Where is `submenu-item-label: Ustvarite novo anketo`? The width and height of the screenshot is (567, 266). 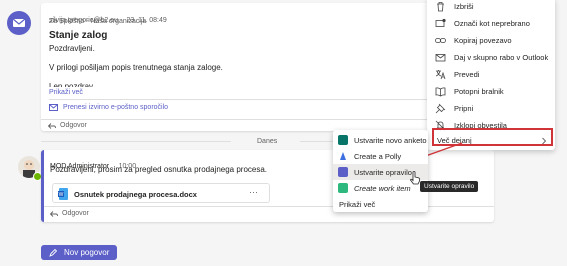 submenu-item-label: Ustvarite novo anketo is located at coordinates (390, 140).